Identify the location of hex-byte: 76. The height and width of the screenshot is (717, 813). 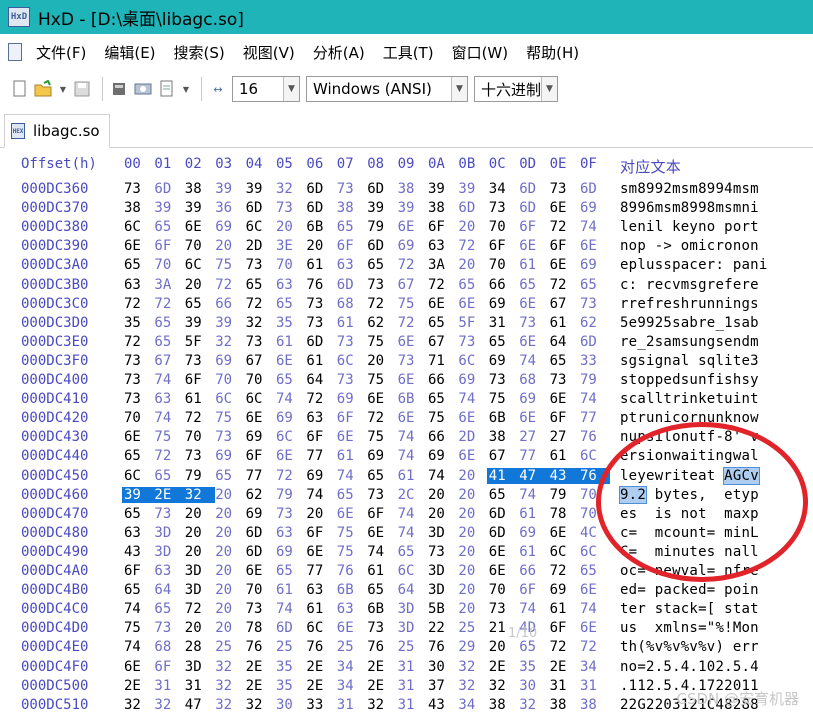
(438, 647).